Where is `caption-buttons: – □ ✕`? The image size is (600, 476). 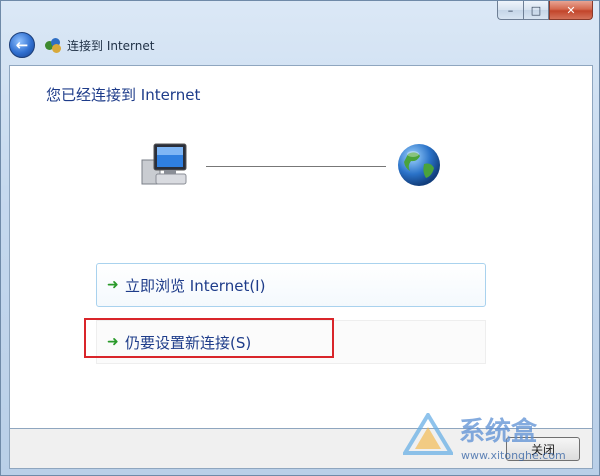
caption-buttons: – □ ✕ is located at coordinates (545, 11).